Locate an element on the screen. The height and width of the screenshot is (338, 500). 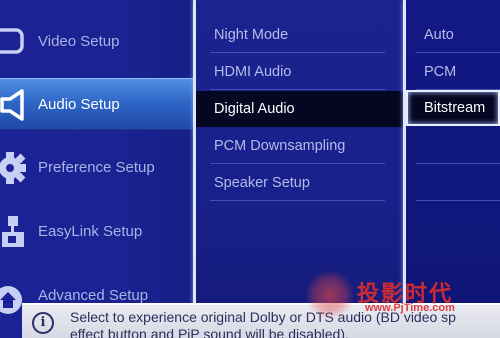
menu-item-video-setup: Video Setup is located at coordinates (96, 42).